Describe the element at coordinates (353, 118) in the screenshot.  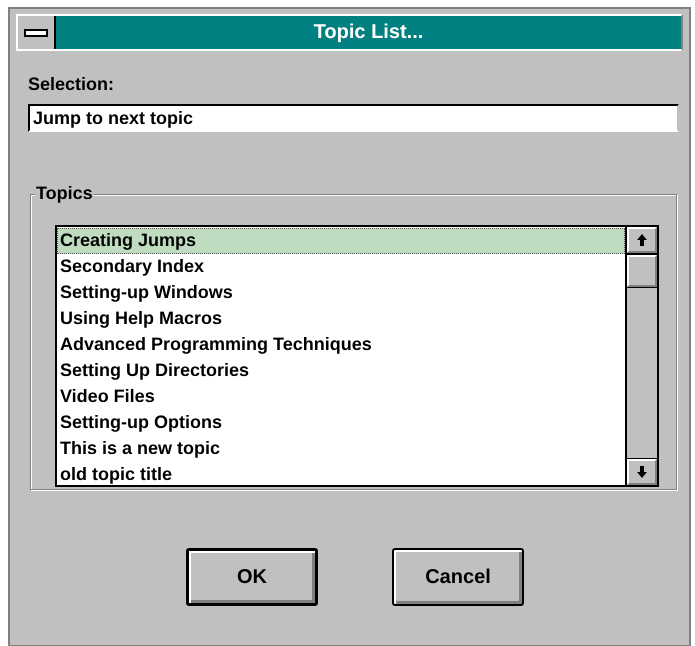
I see `selection-field: Jump to next topic` at that location.